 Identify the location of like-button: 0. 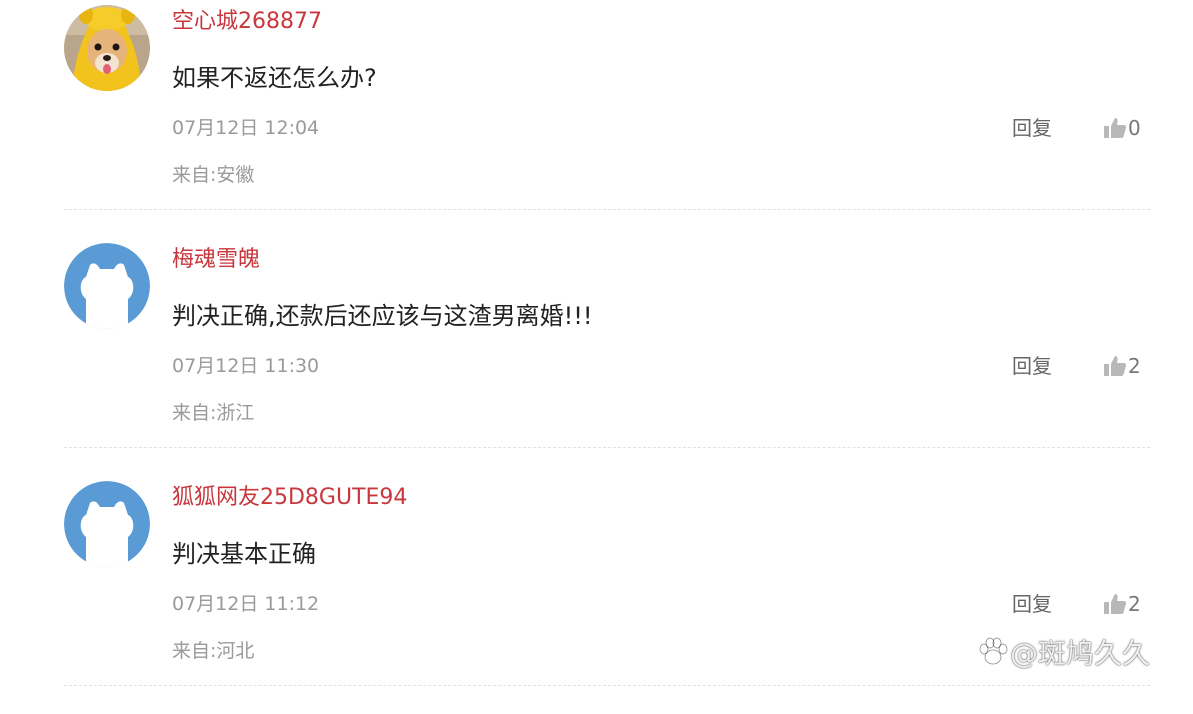
(1122, 128).